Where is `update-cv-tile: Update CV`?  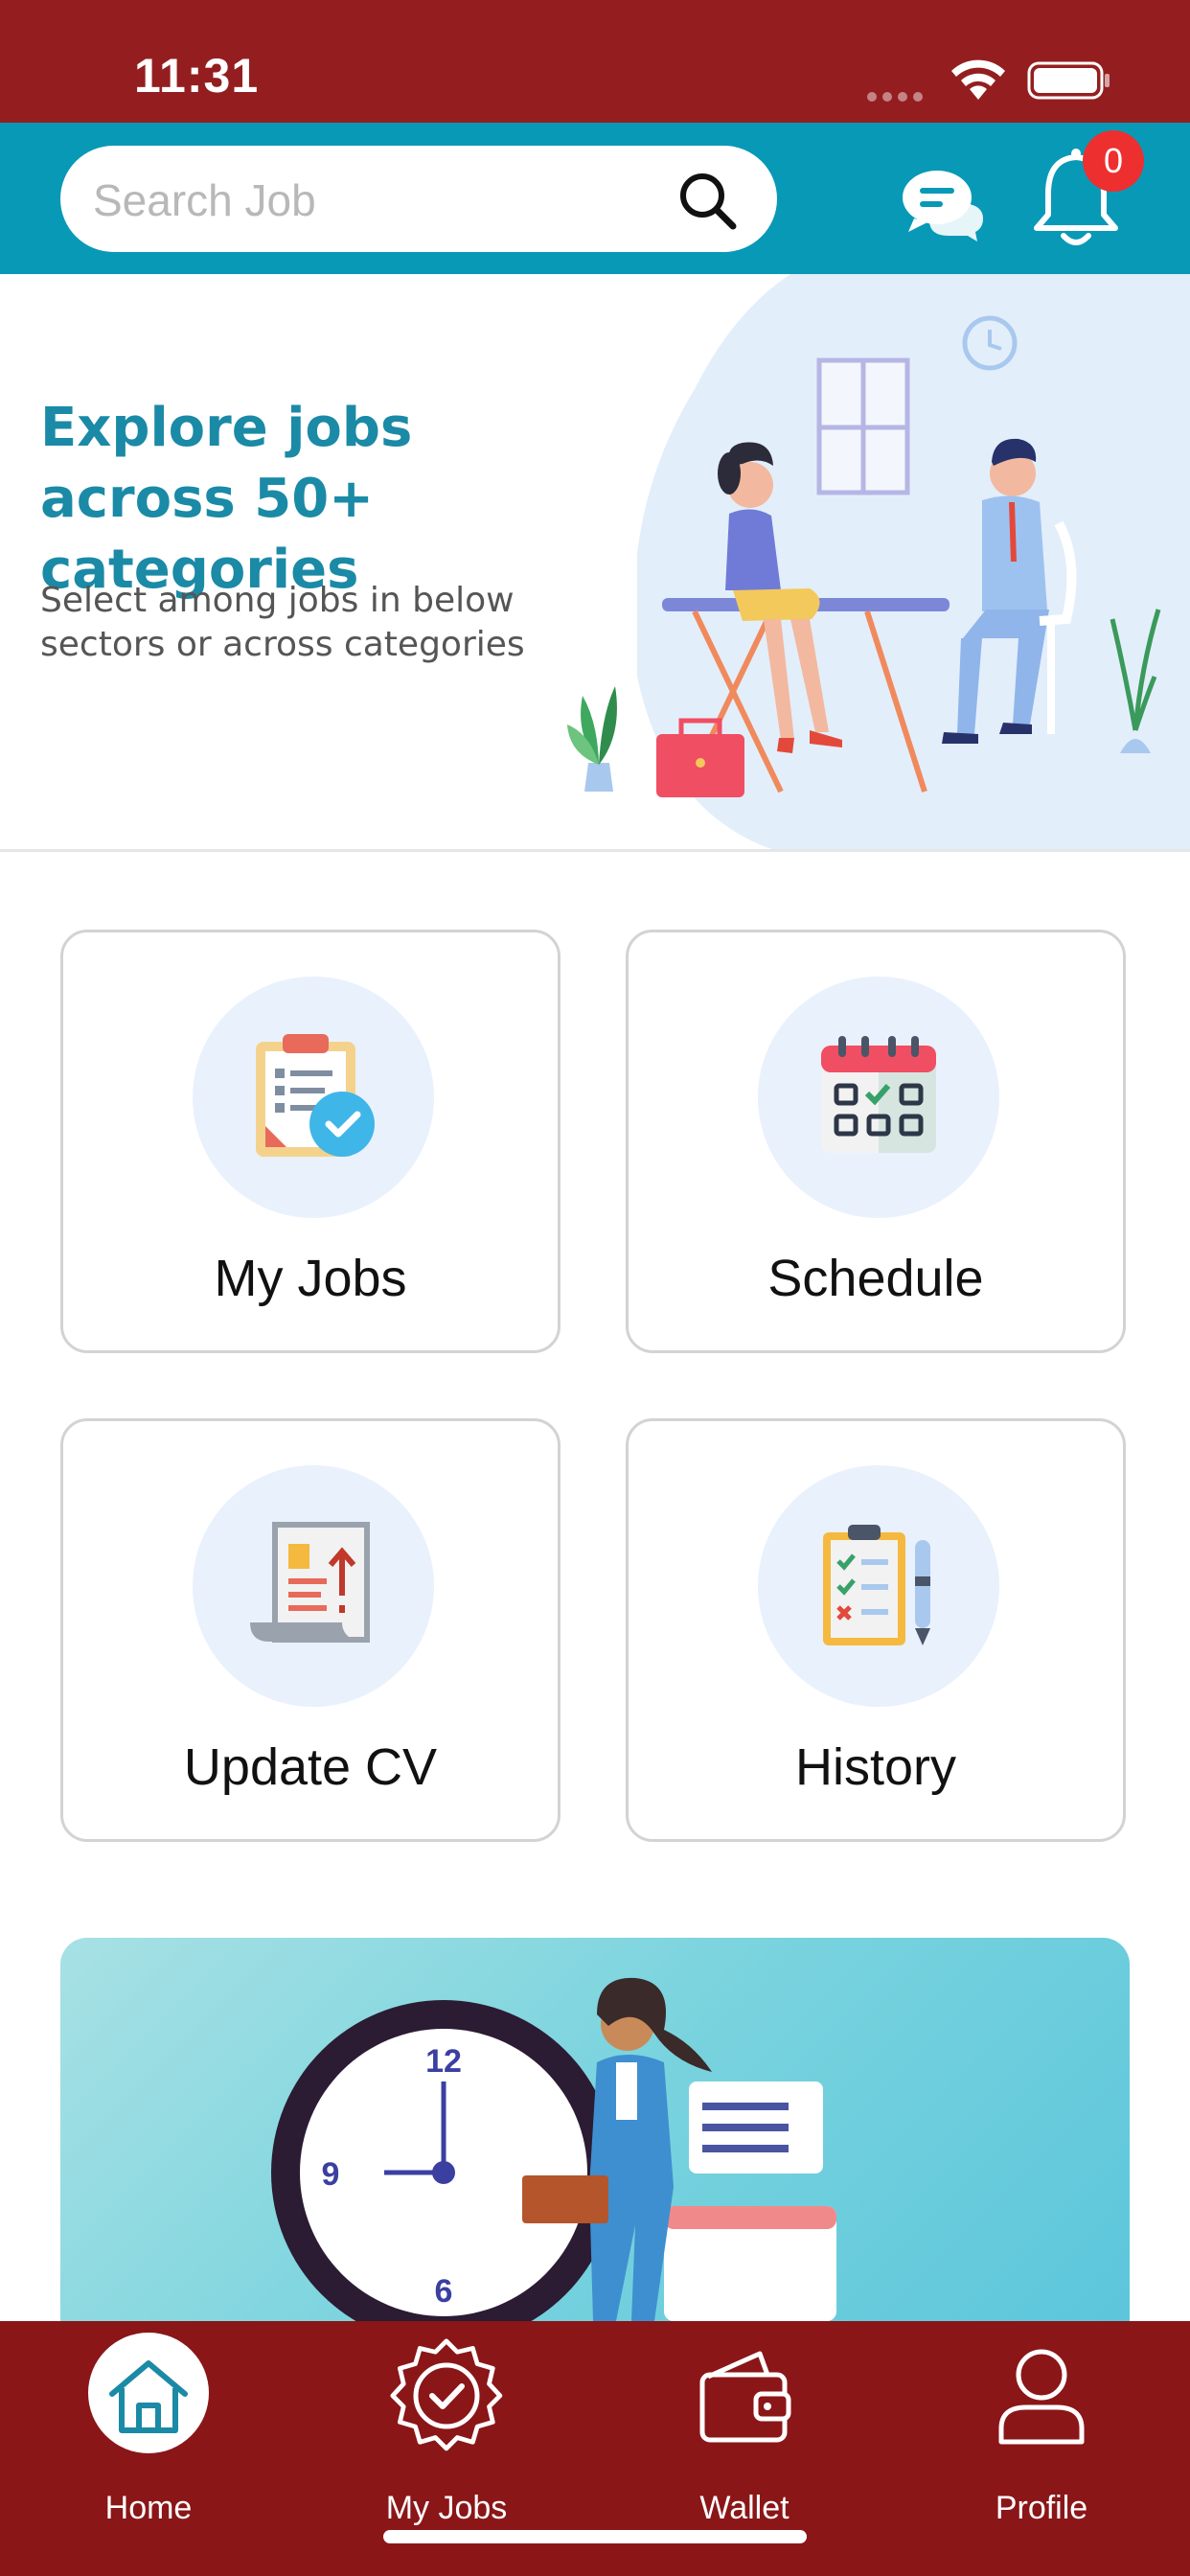 update-cv-tile: Update CV is located at coordinates (311, 1630).